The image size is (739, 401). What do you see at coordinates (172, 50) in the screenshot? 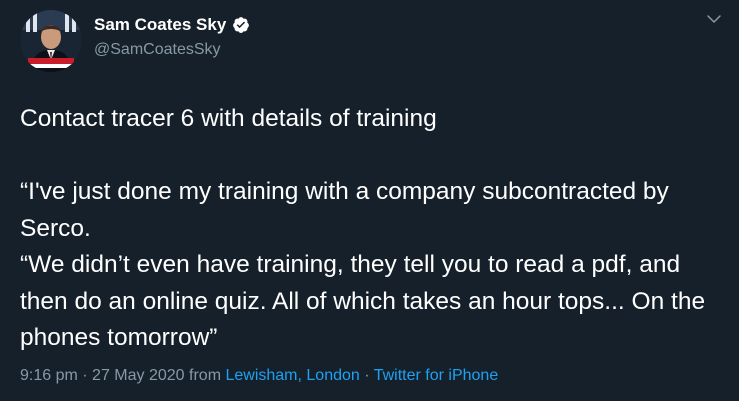
I see `user-handle: @SamCoatesSky` at bounding box center [172, 50].